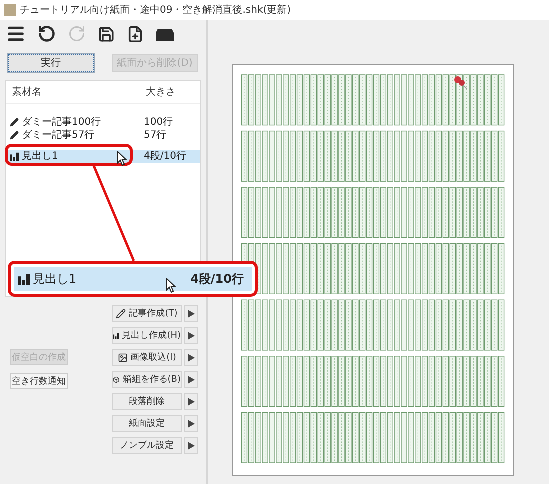  What do you see at coordinates (51, 63) in the screenshot?
I see `action-button: 実行` at bounding box center [51, 63].